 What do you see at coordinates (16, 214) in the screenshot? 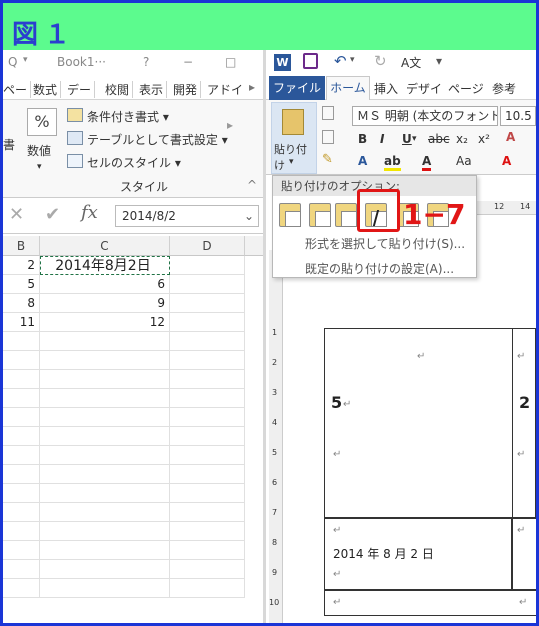
I see `cancel-icon: ✕` at bounding box center [16, 214].